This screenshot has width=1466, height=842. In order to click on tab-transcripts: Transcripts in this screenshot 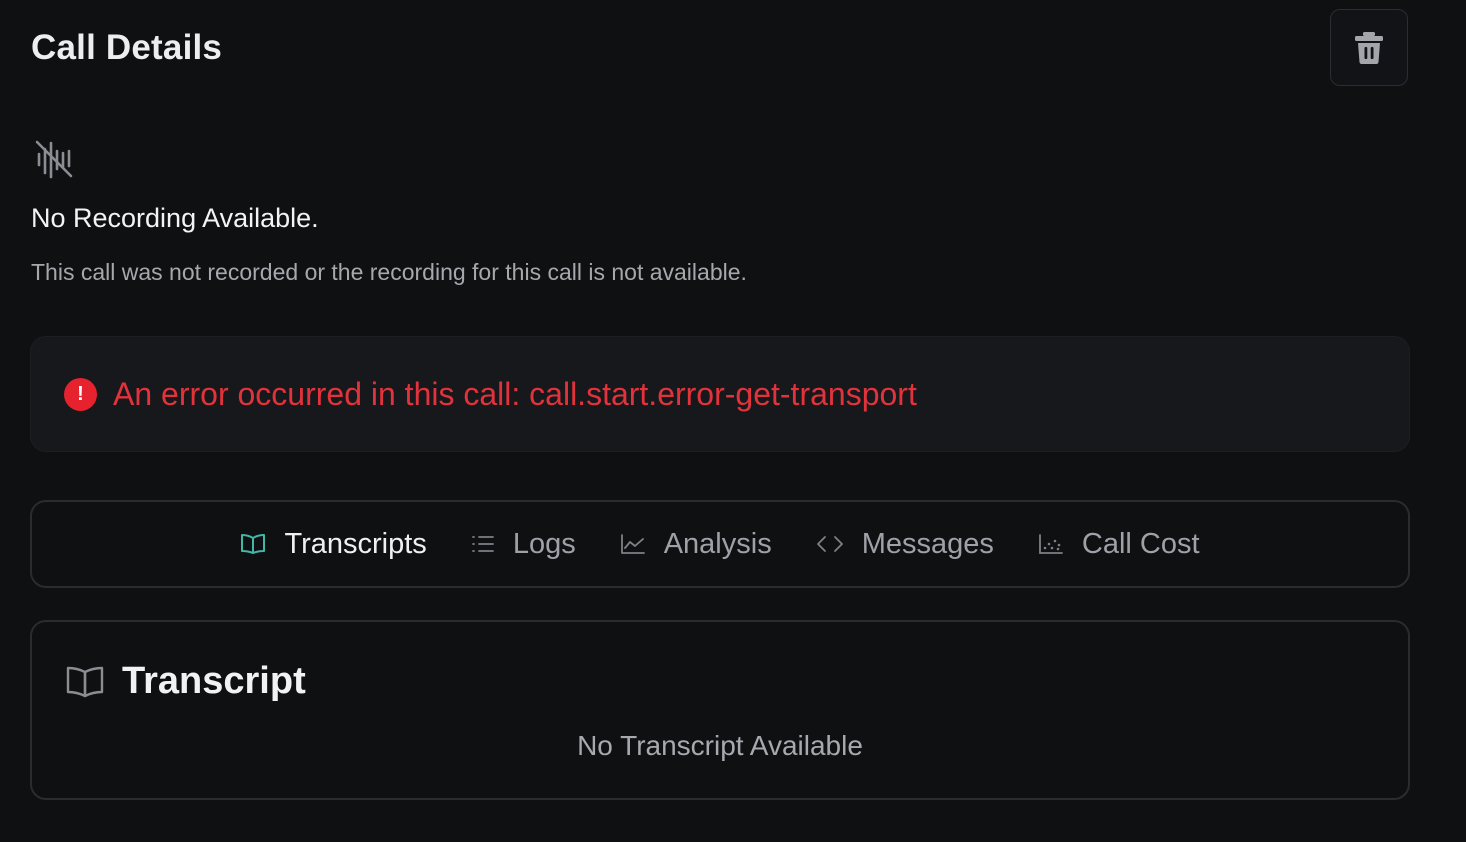, I will do `click(333, 544)`.